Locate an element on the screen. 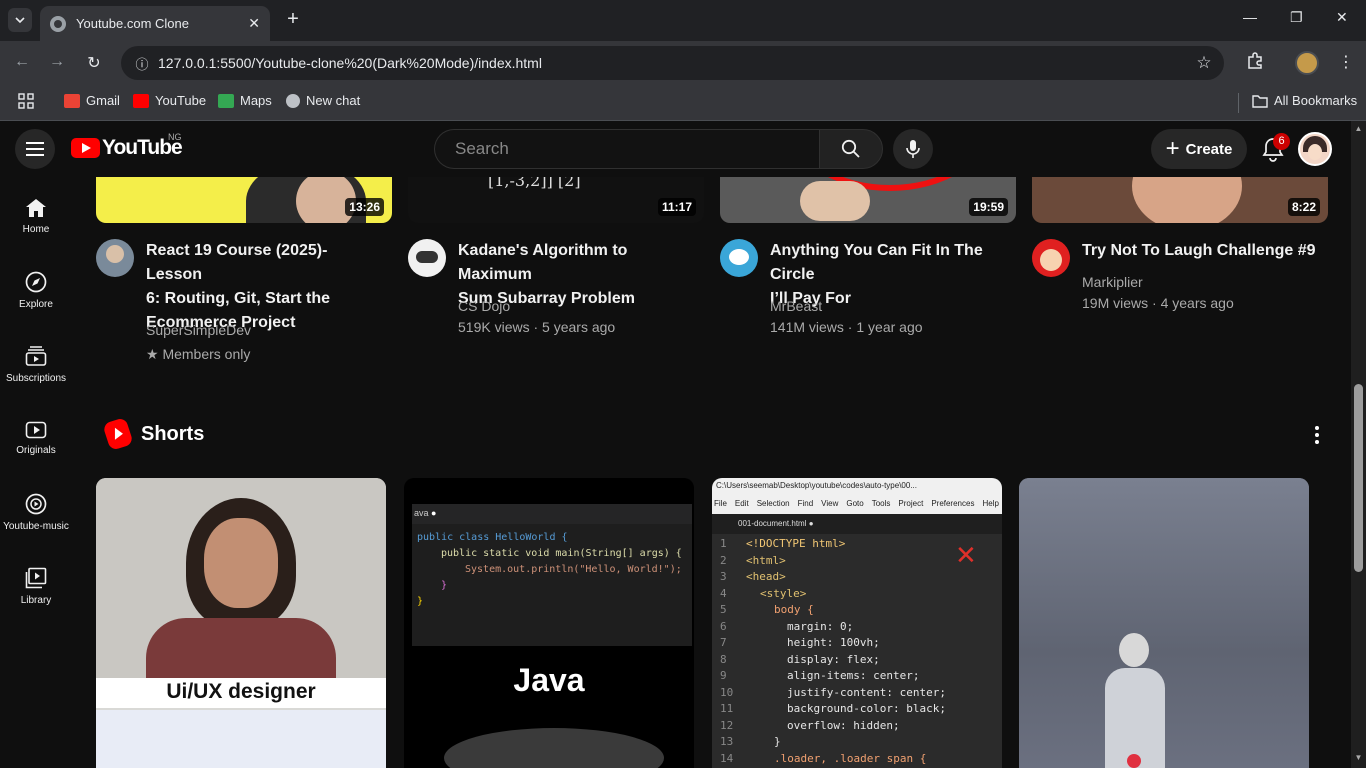 This screenshot has width=1366, height=768. globe-icon is located at coordinates (58, 23).